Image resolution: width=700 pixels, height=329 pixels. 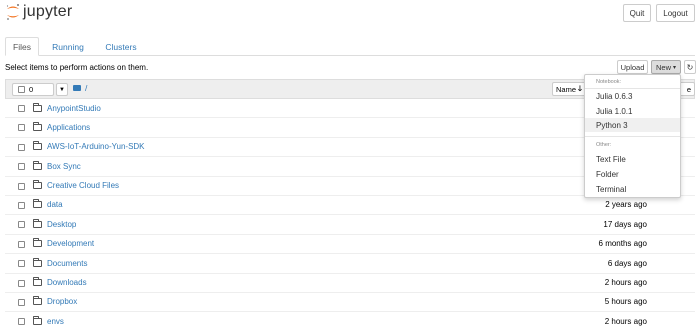 What do you see at coordinates (675, 67) in the screenshot?
I see `caret-down-icon: ▾` at bounding box center [675, 67].